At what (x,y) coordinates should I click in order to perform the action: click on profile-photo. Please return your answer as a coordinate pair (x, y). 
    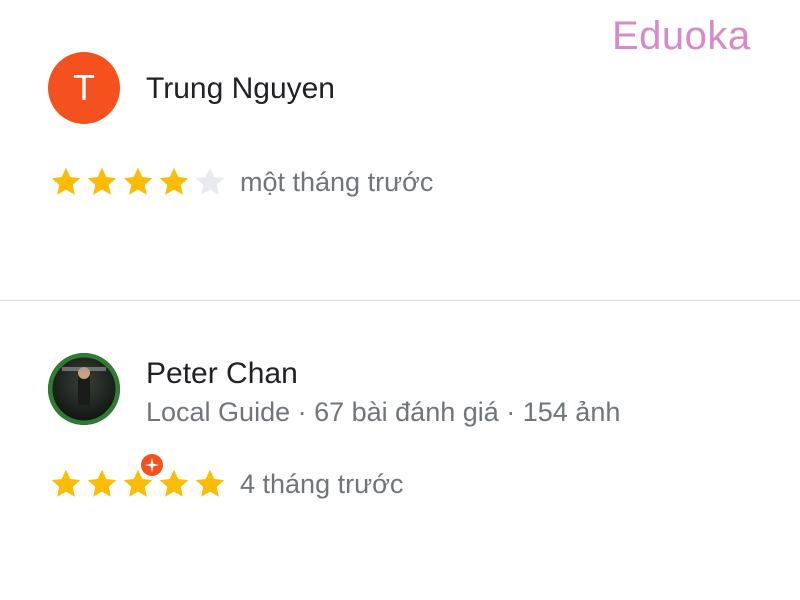
    Looking at the image, I should click on (84, 389).